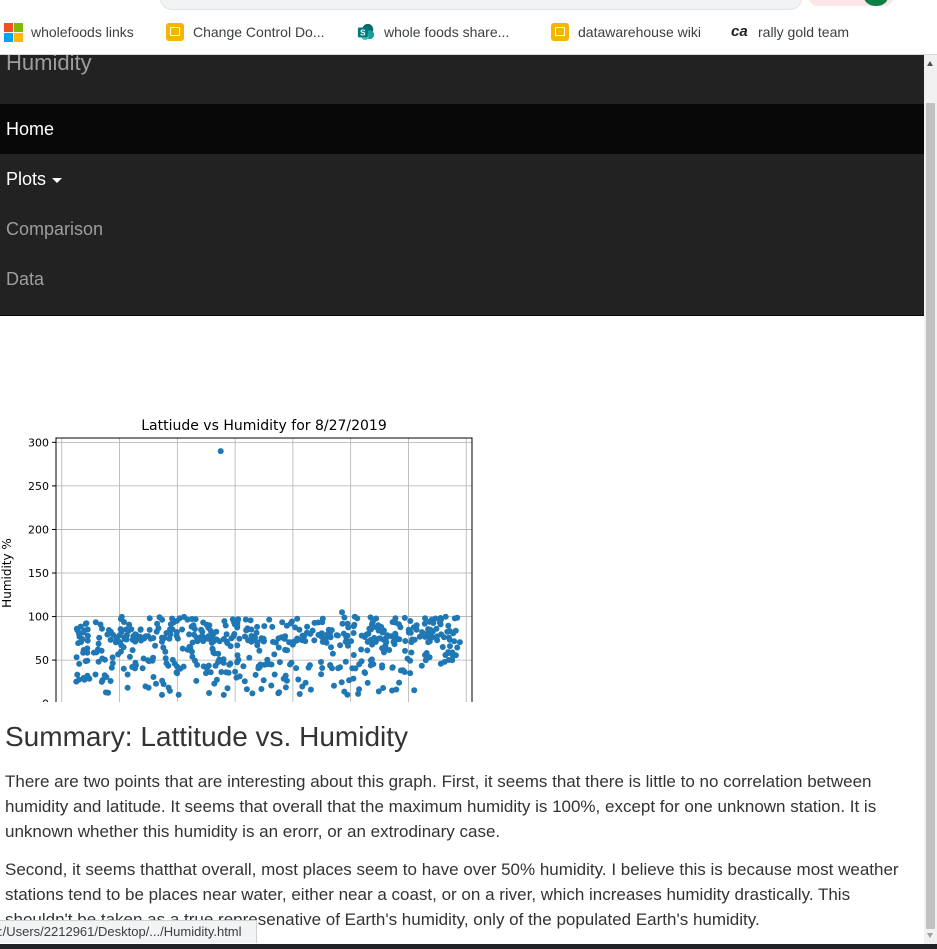 This screenshot has width=937, height=949. Describe the element at coordinates (462, 279) in the screenshot. I see `nav-data: Data` at that location.